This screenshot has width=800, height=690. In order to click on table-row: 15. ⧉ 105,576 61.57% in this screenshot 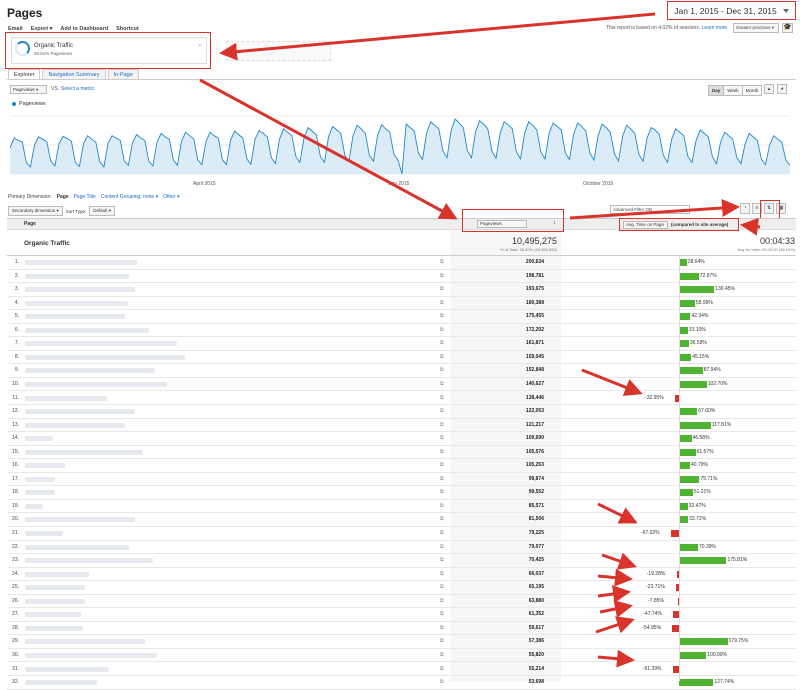, I will do `click(401, 453)`.